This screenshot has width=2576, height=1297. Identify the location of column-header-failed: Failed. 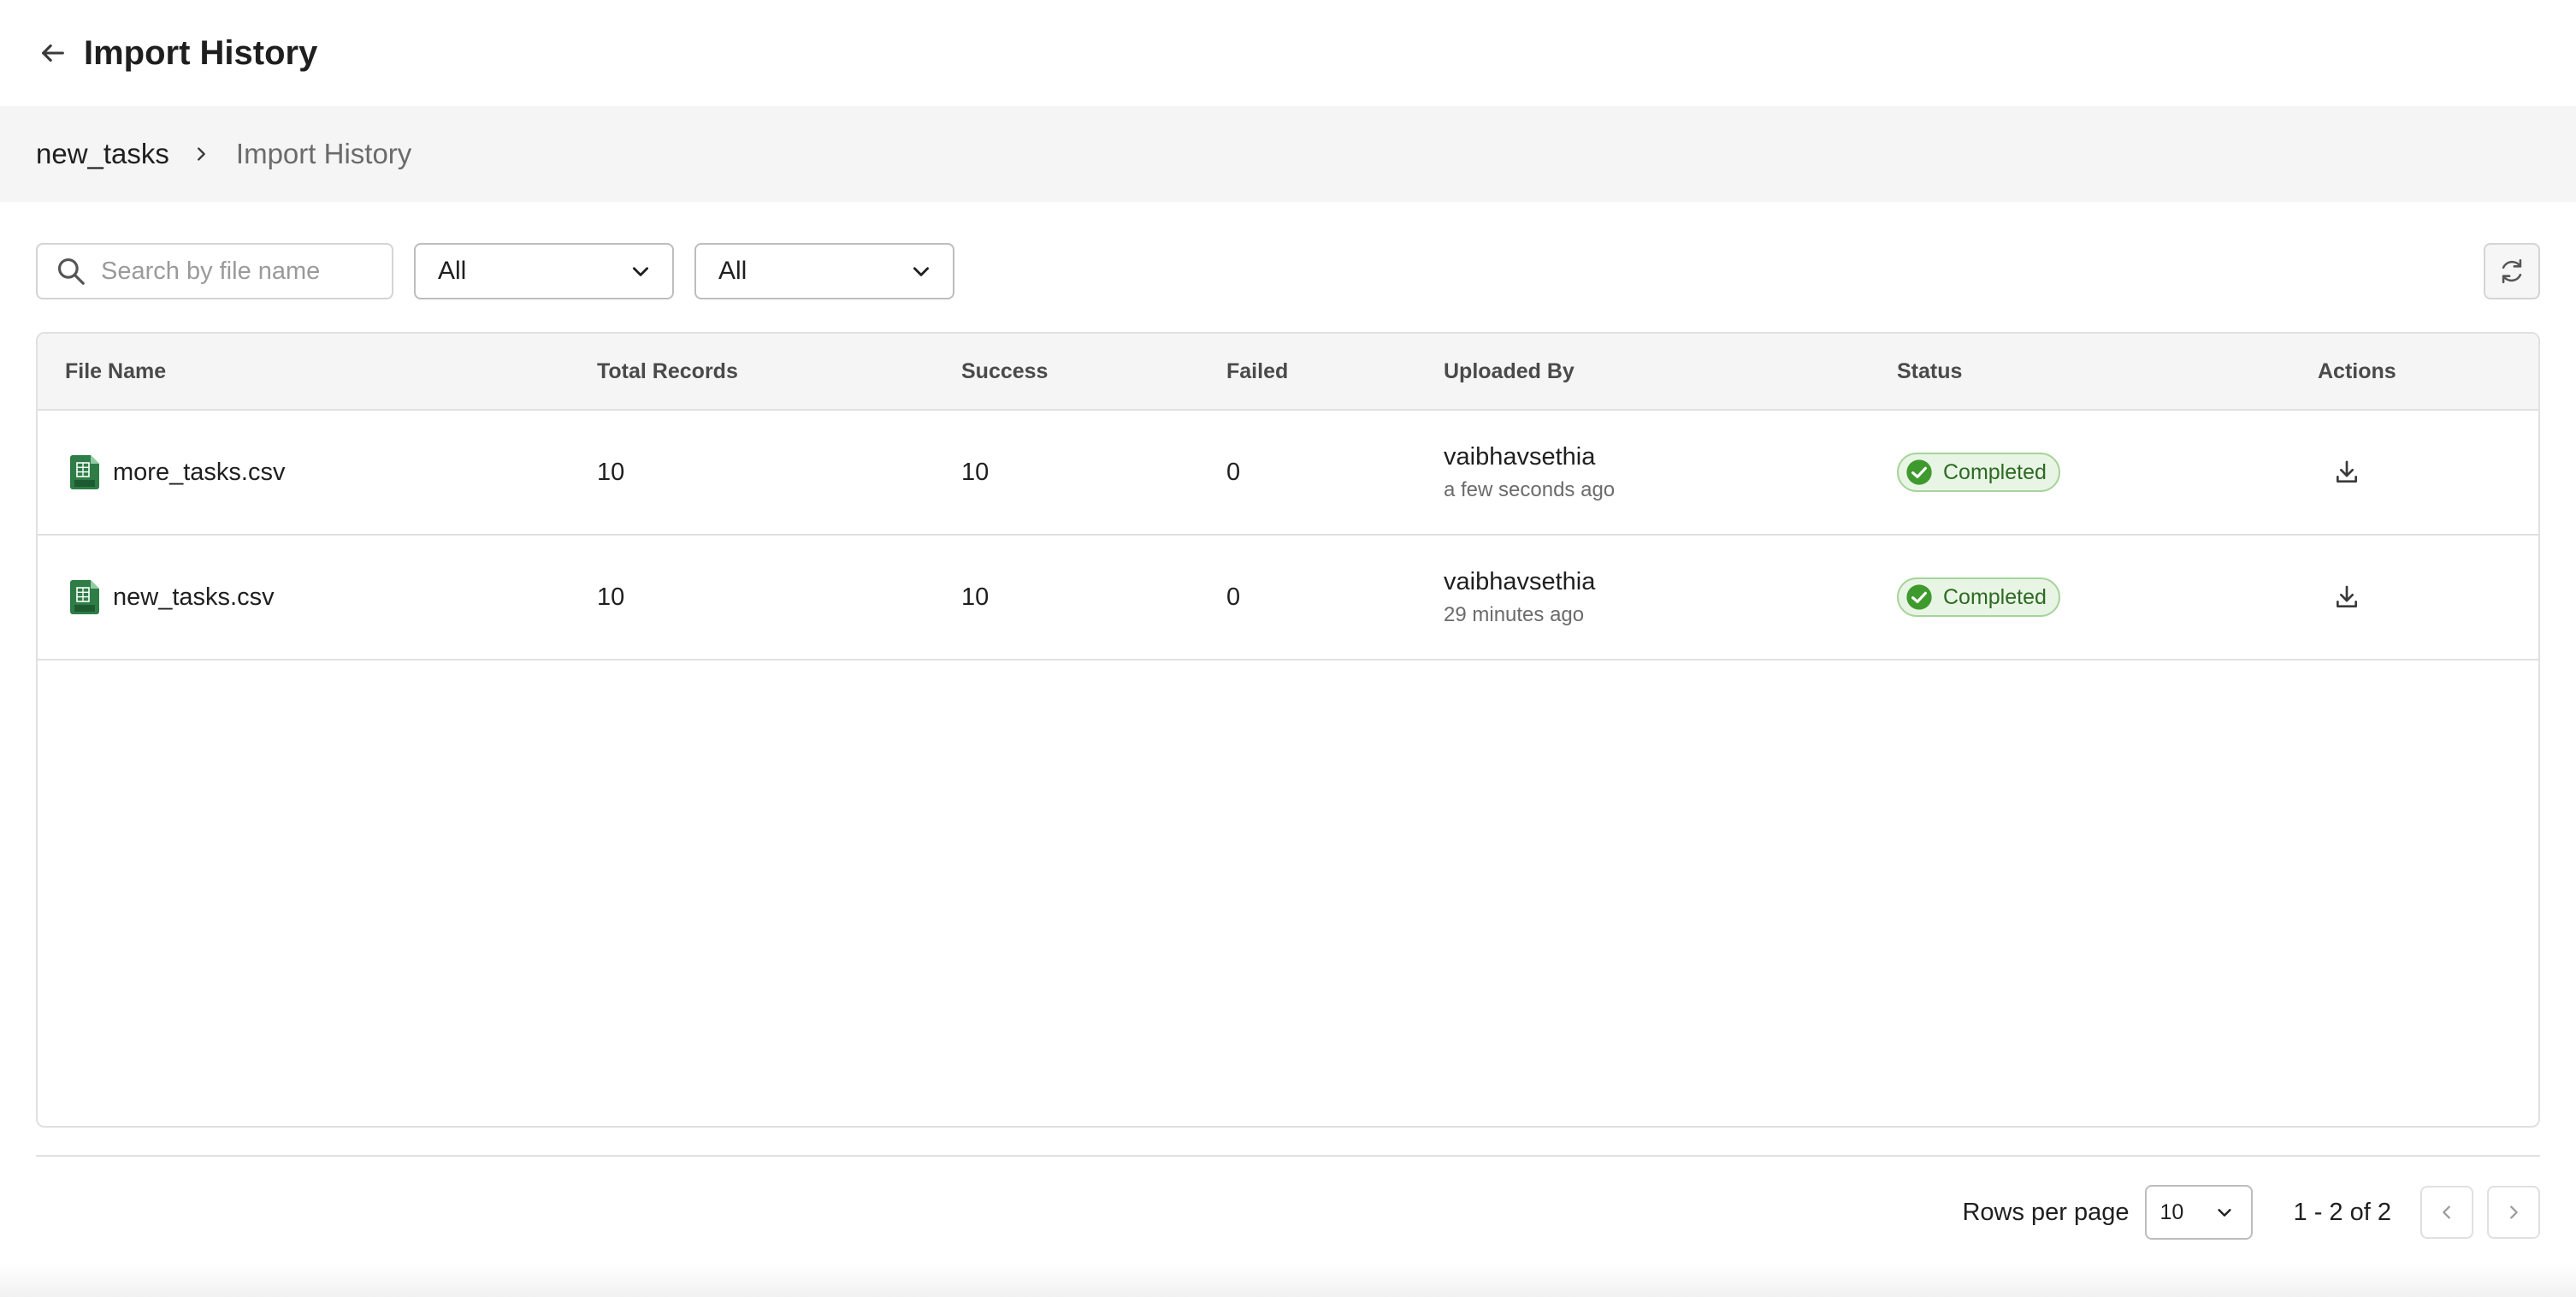
(1257, 370).